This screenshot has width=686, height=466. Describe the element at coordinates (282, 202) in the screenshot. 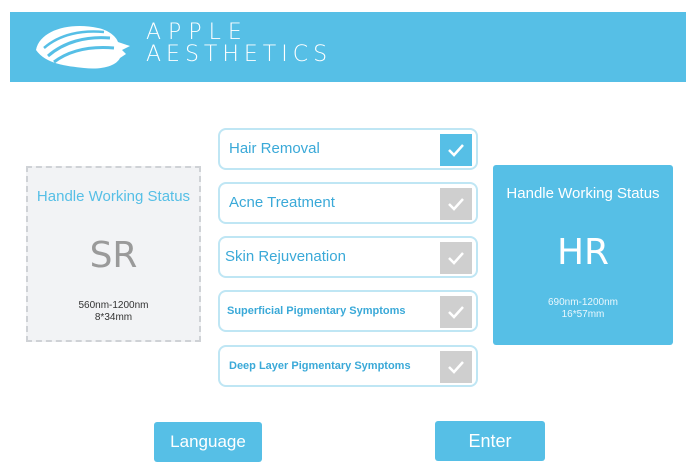

I see `option-label: Acne Treatment` at that location.